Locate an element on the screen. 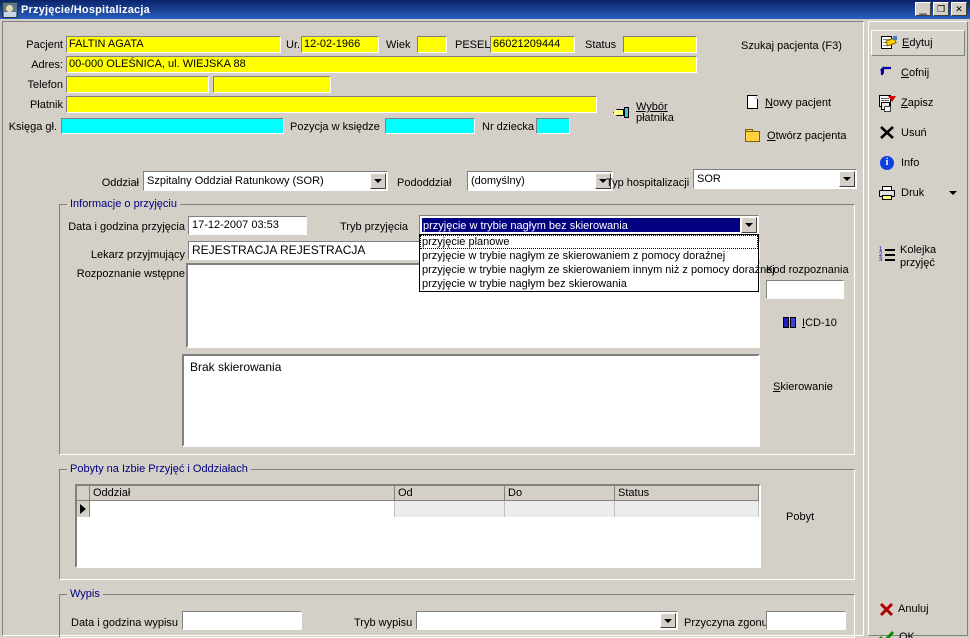 The height and width of the screenshot is (638, 970). druk-dropdown-icon is located at coordinates (953, 193).